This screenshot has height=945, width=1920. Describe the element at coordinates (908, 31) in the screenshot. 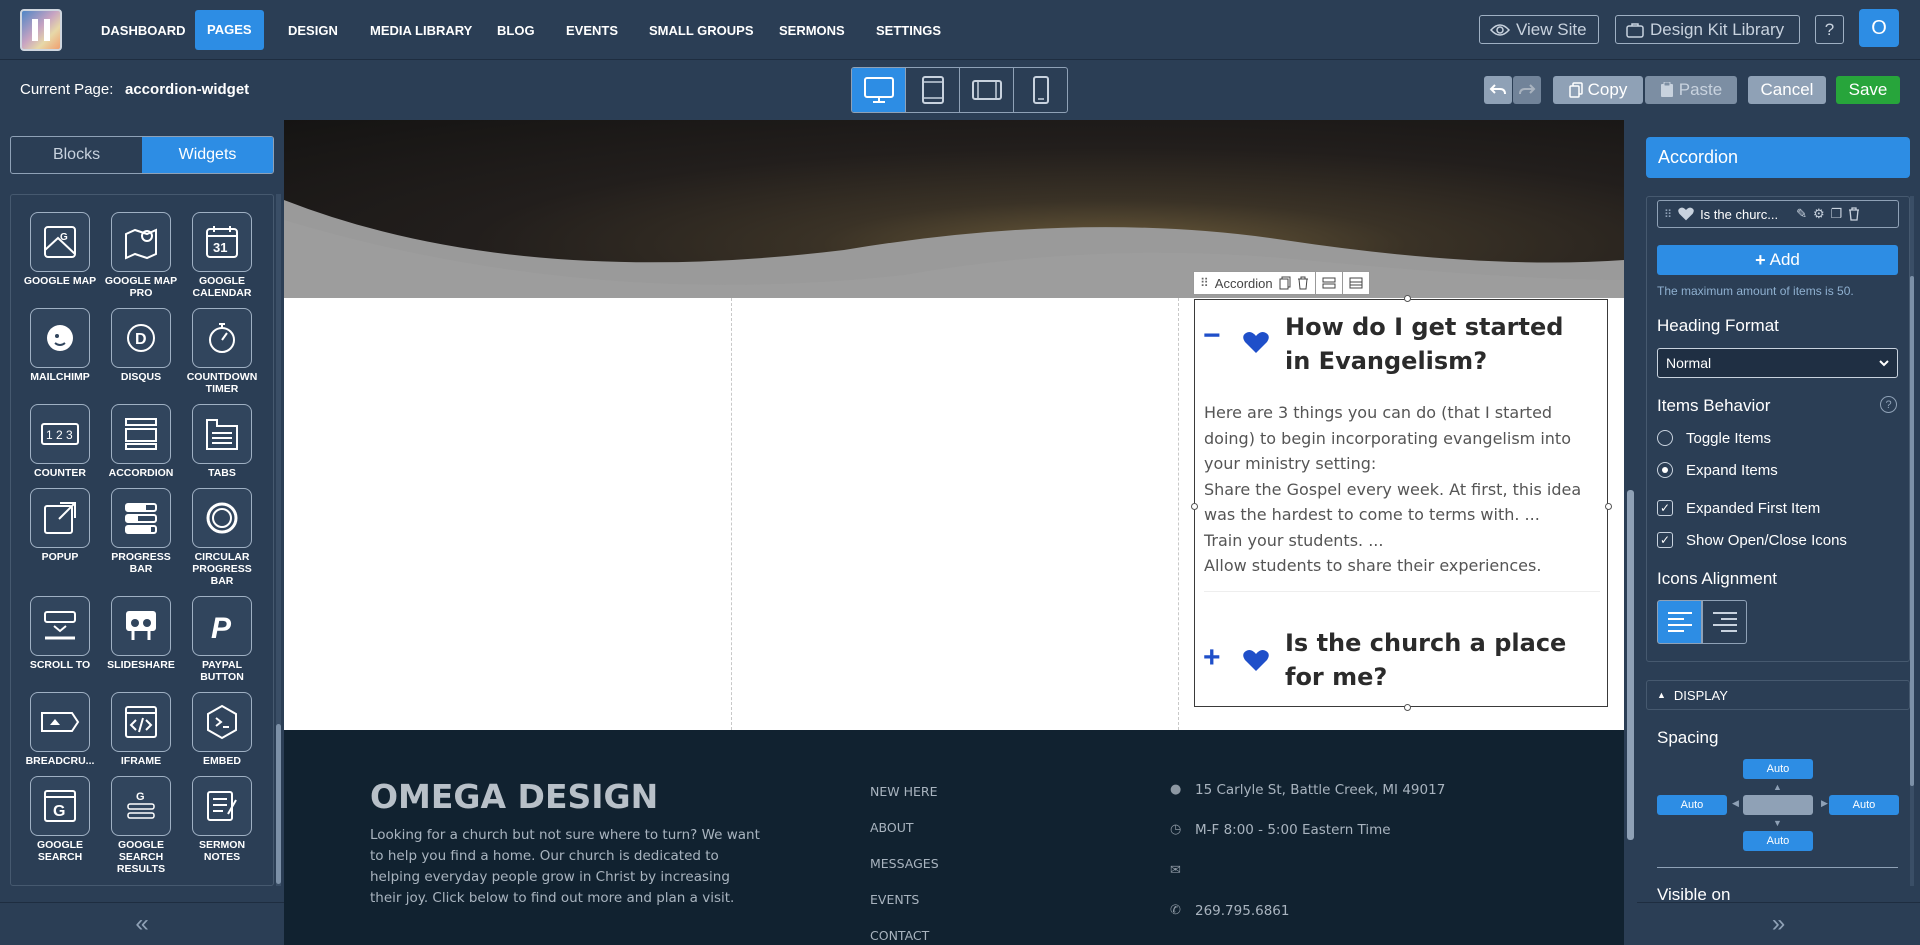

I see `nav-settings: SETTINGS` at that location.